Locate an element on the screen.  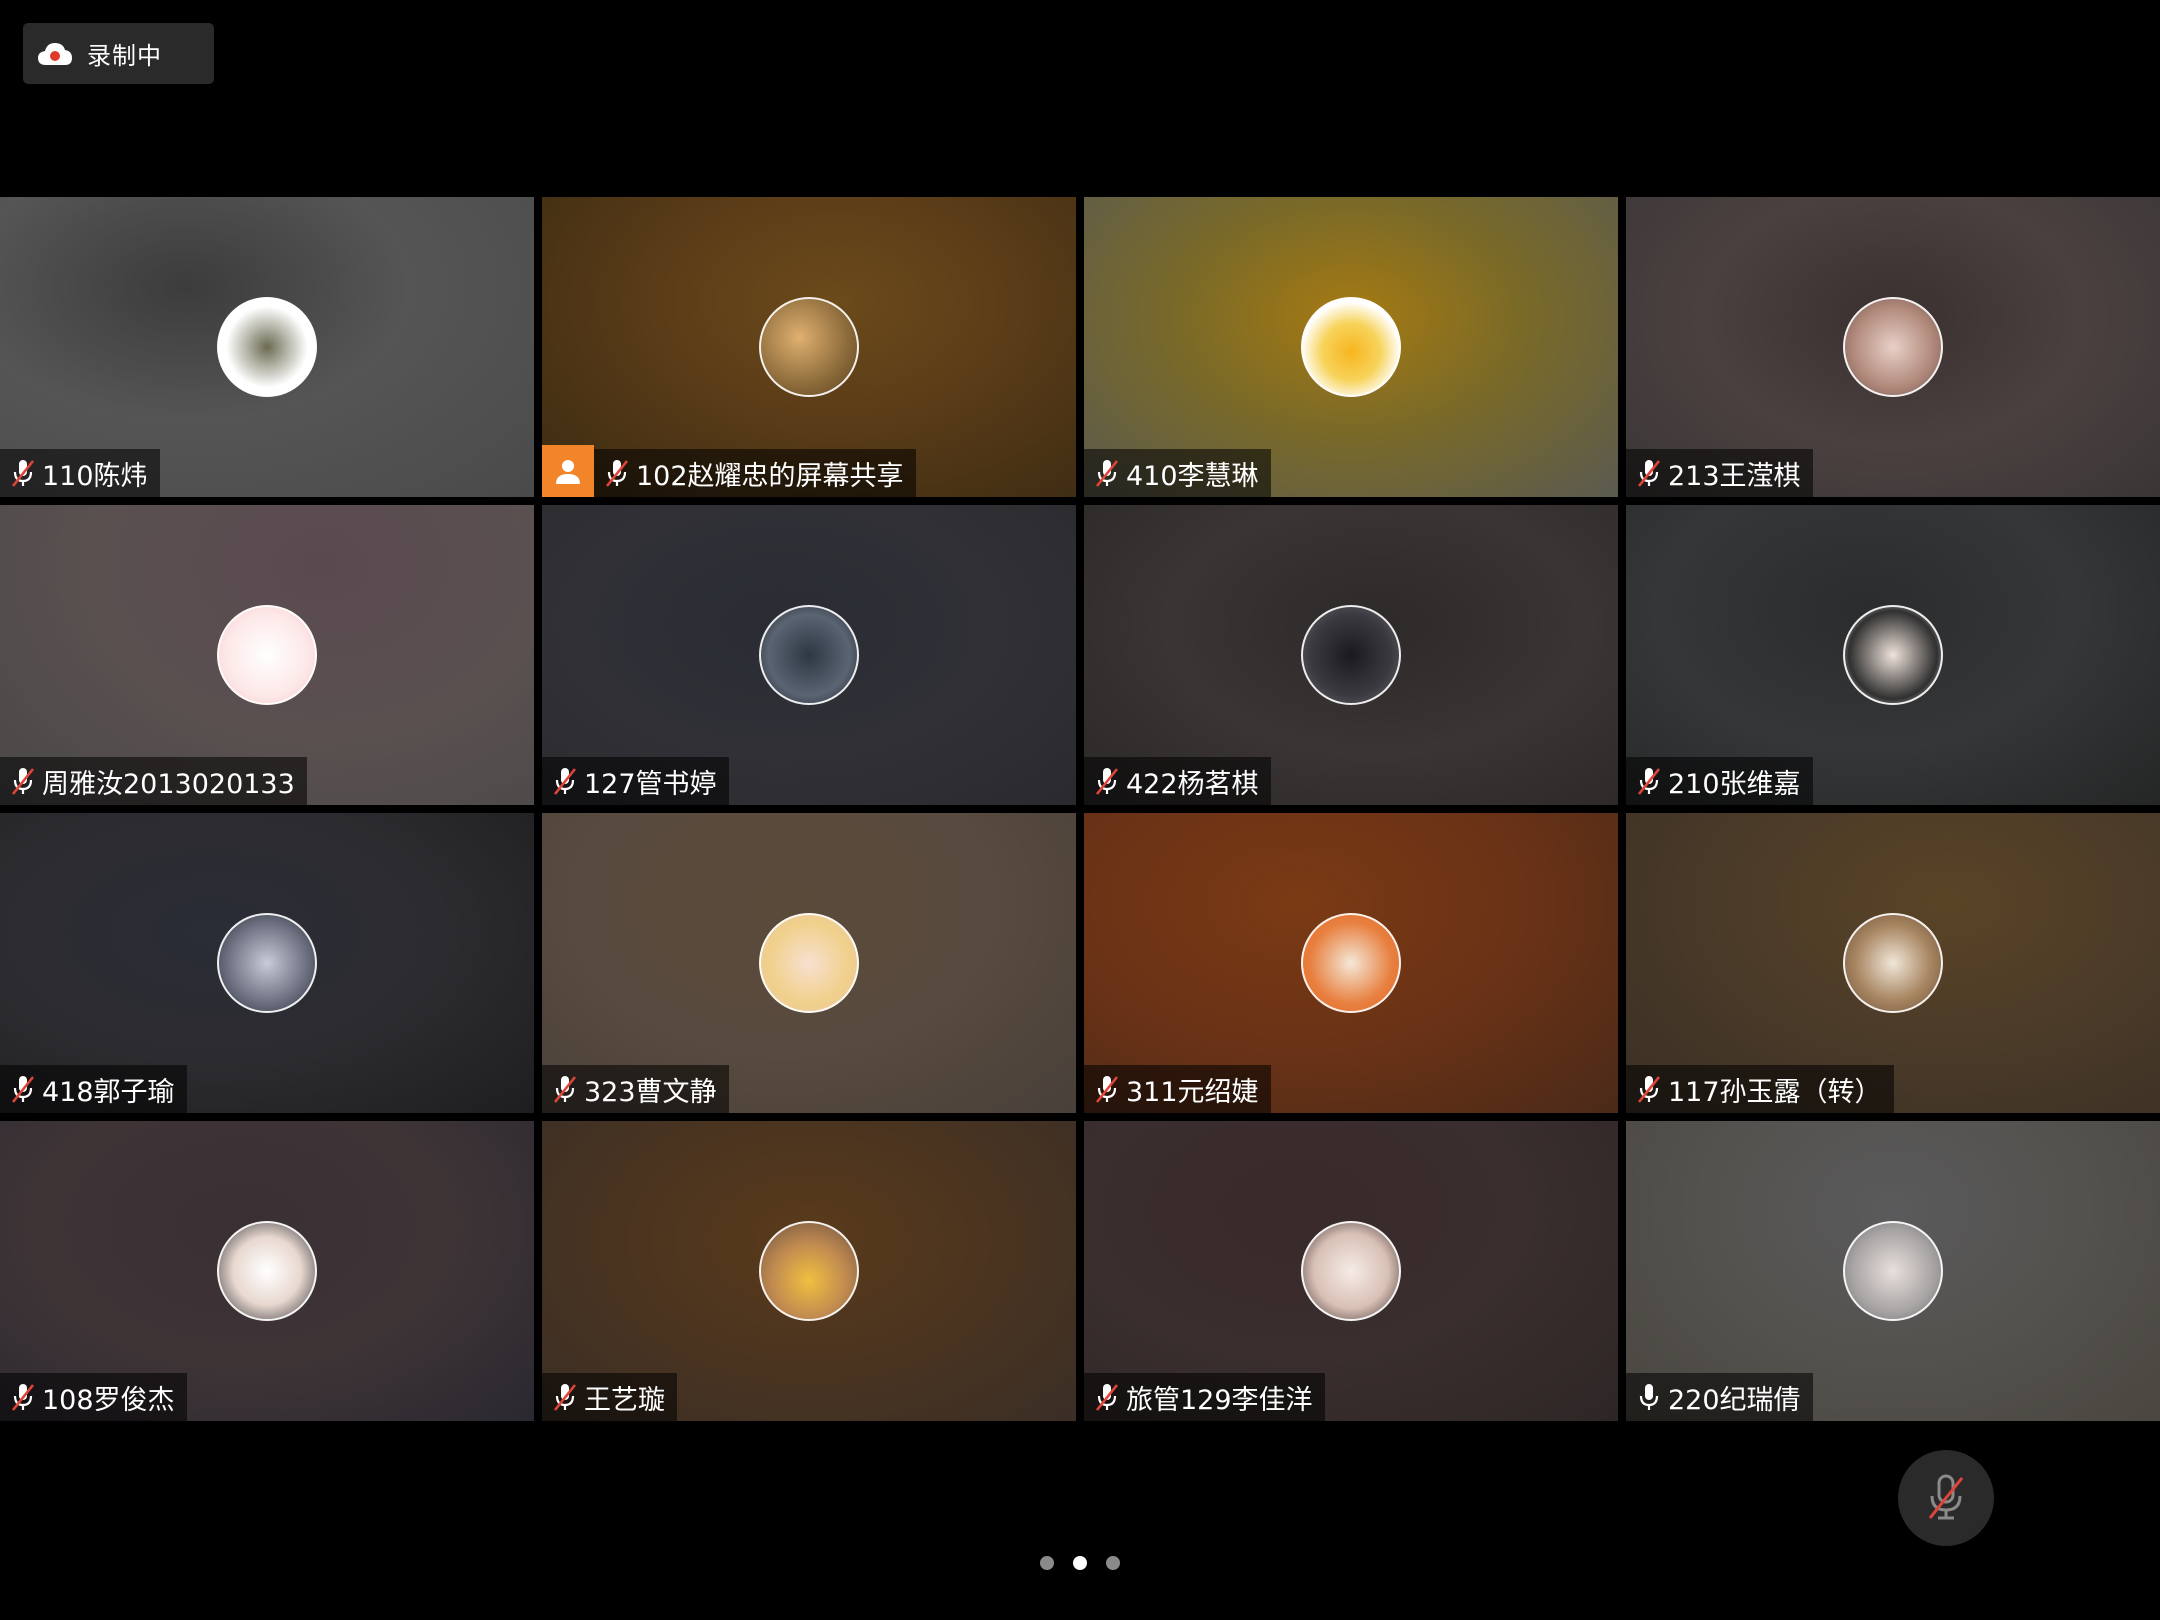
participant-tile: 418郭子瑜 is located at coordinates (267, 963).